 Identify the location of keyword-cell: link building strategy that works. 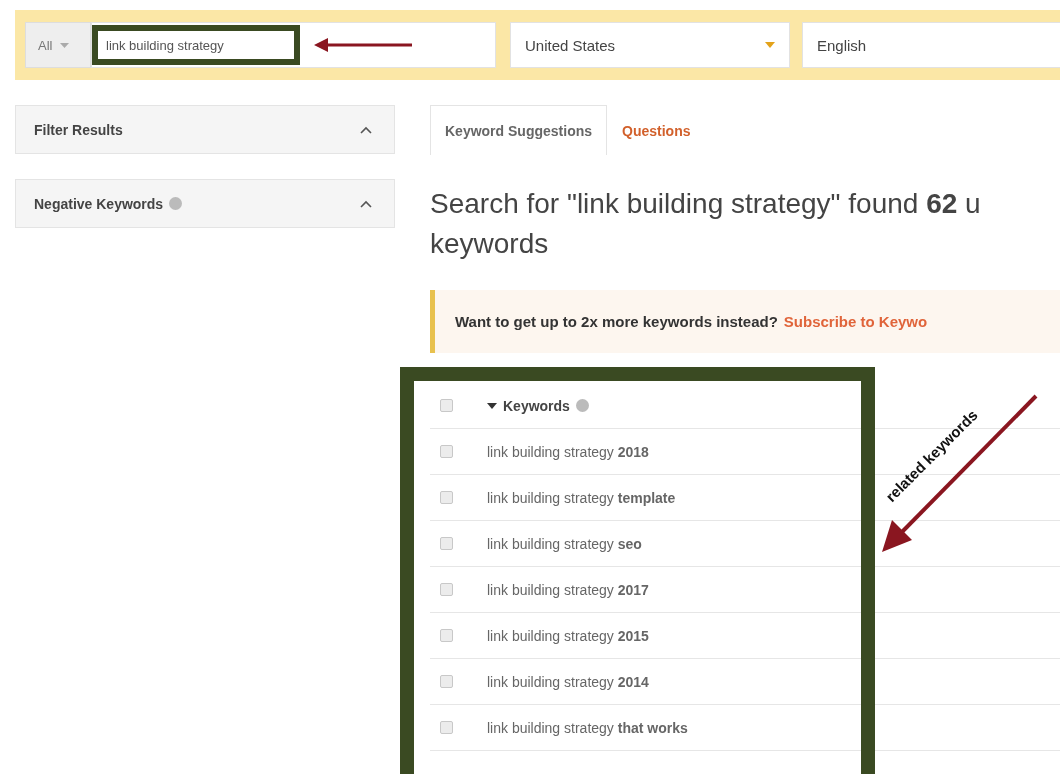
(587, 727).